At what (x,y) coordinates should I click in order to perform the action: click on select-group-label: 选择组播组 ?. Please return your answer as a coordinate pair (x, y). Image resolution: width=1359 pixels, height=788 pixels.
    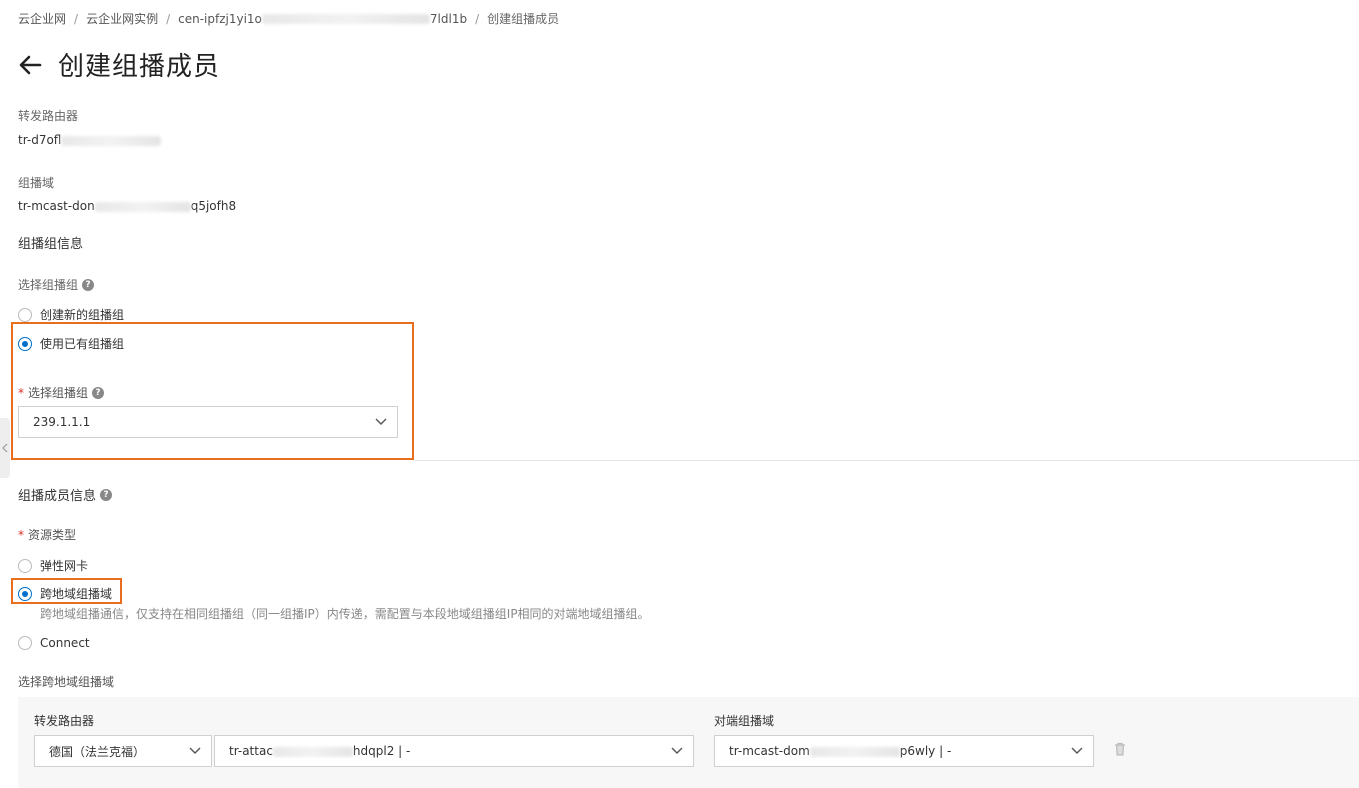
    Looking at the image, I should click on (56, 284).